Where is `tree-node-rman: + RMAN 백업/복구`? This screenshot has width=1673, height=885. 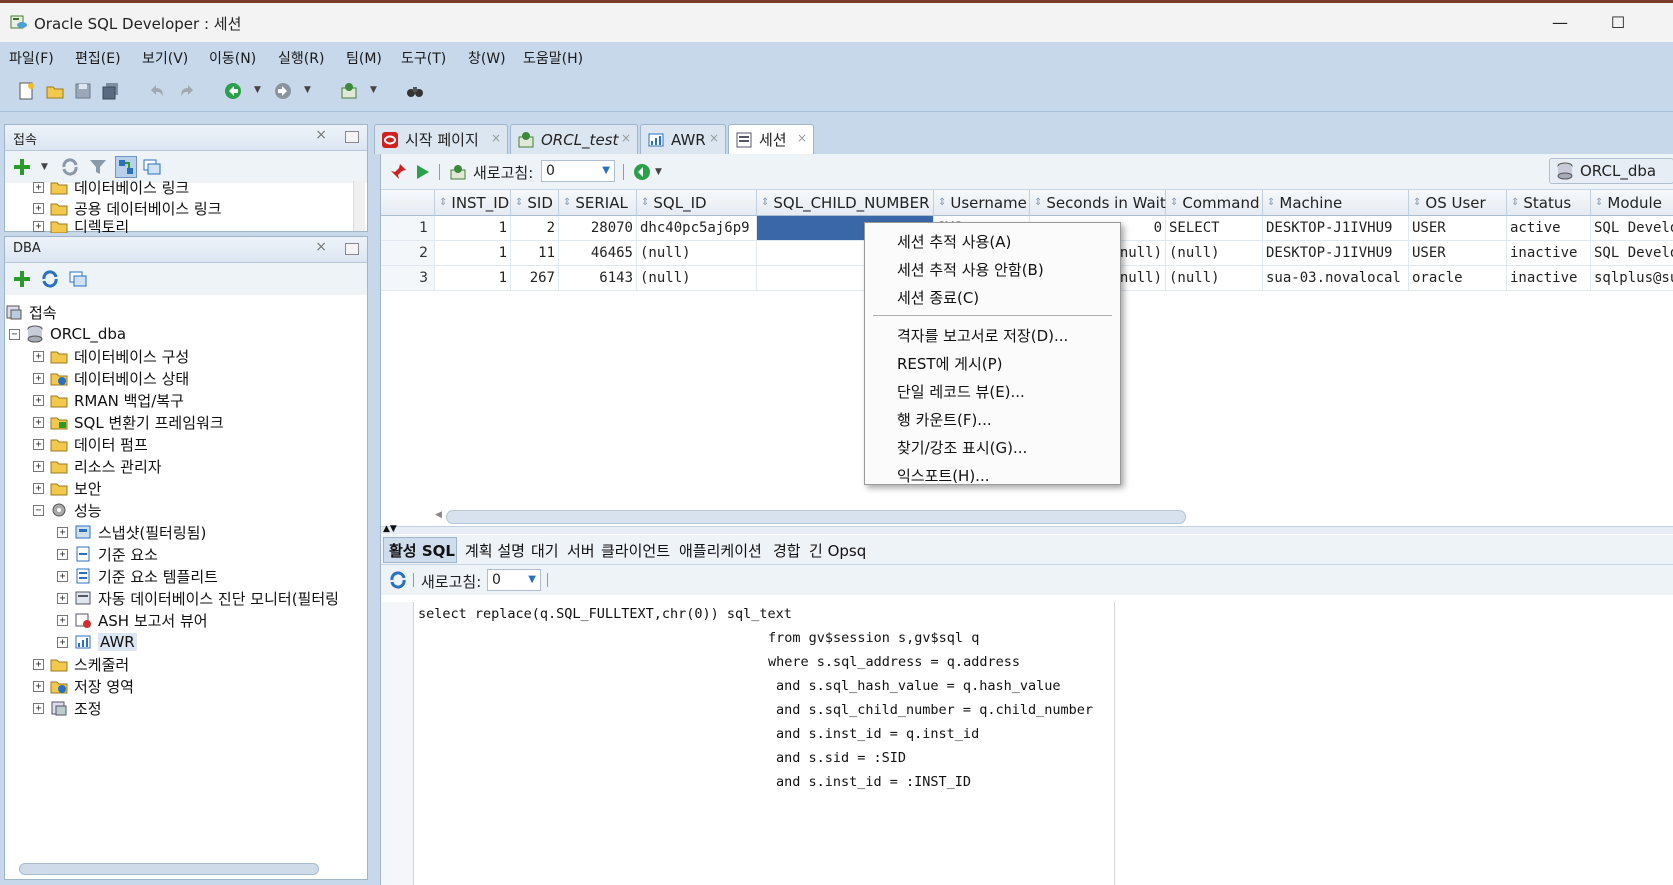 tree-node-rman: + RMAN 백업/복구 is located at coordinates (108, 400).